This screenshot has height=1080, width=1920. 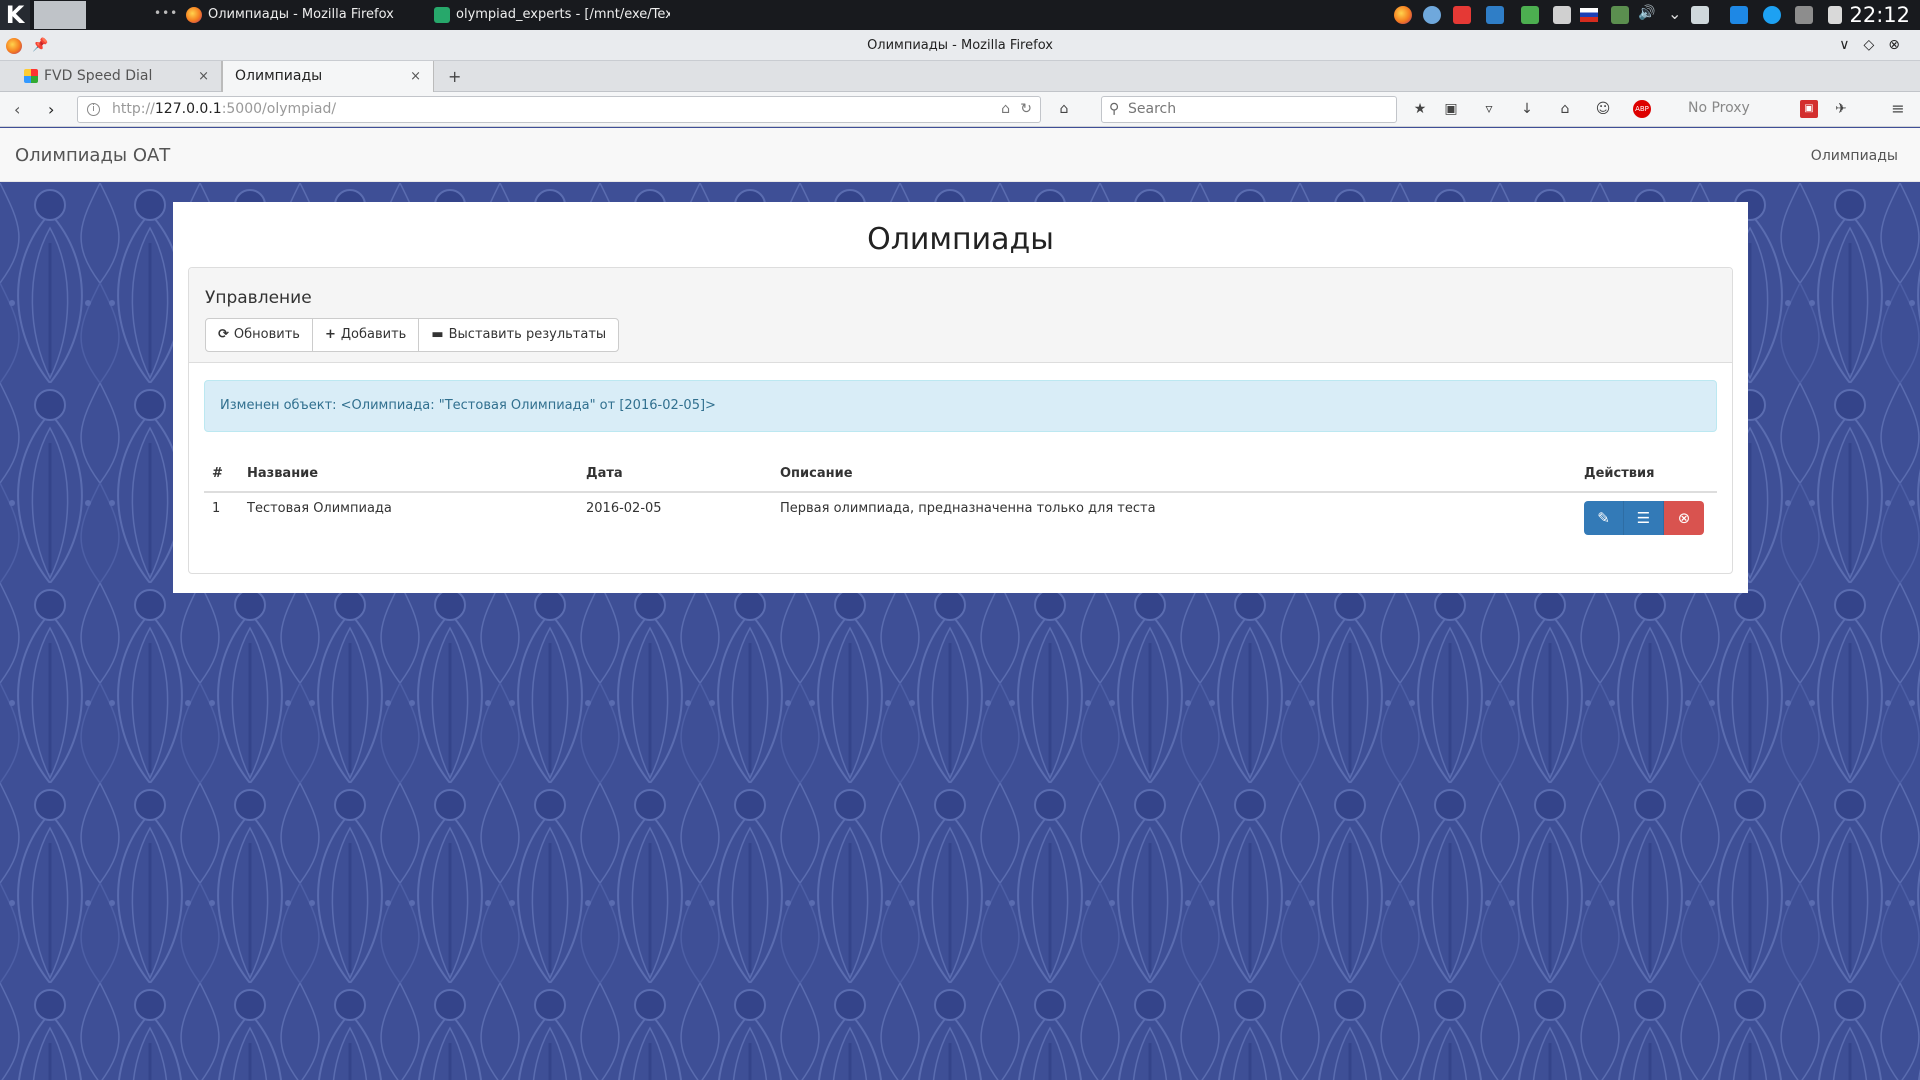 I want to click on site-info-icon: i, so click(x=93, y=109).